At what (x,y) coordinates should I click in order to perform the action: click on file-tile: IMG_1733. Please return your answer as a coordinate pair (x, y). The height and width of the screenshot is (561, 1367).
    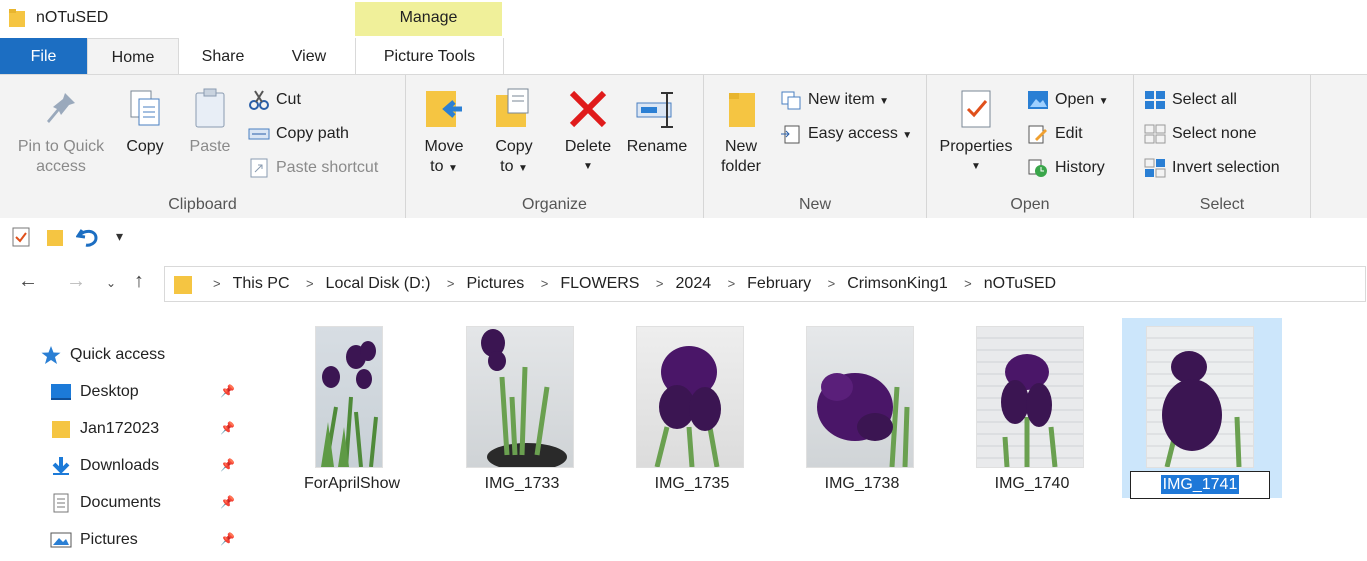
    Looking at the image, I should click on (522, 408).